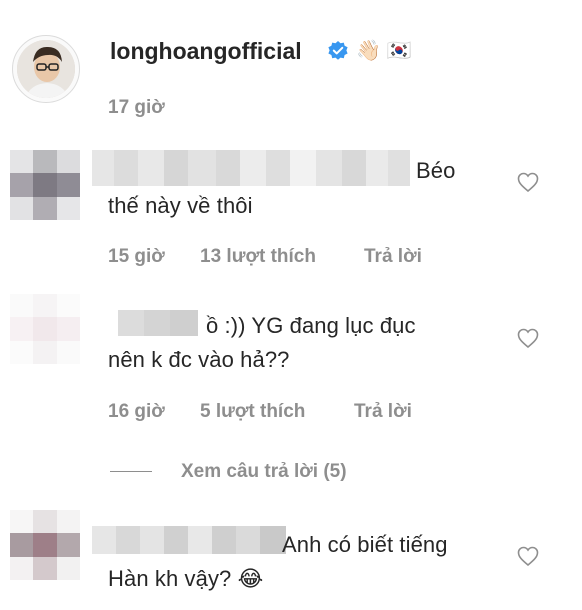 Image resolution: width=582 pixels, height=610 pixels. Describe the element at coordinates (206, 51) in the screenshot. I see `author-username: longhoangofficial` at that location.